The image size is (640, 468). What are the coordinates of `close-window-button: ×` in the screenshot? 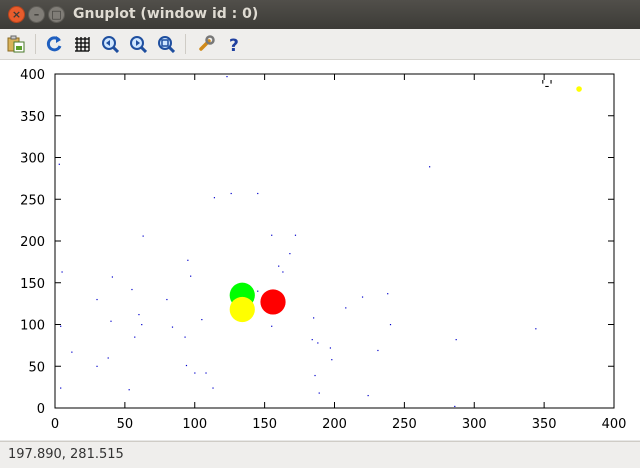 It's located at (16, 14).